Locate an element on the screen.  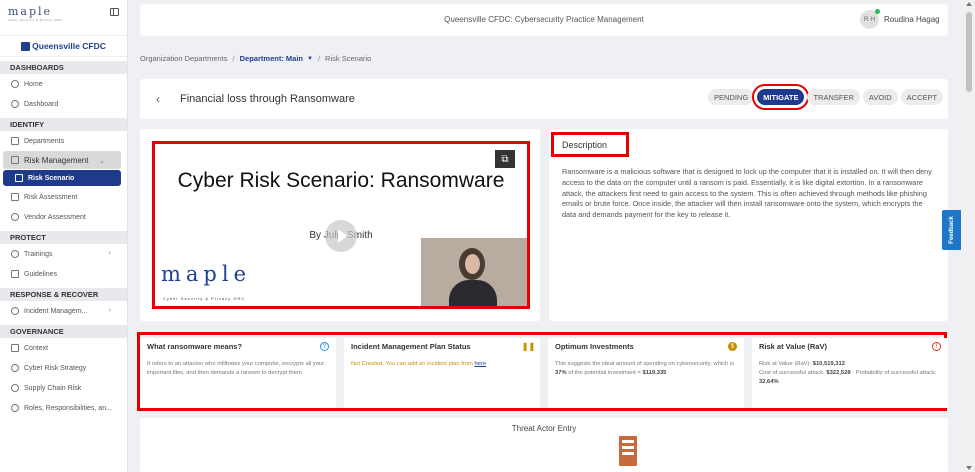
sidebar-collapse-icon is located at coordinates (114, 12).